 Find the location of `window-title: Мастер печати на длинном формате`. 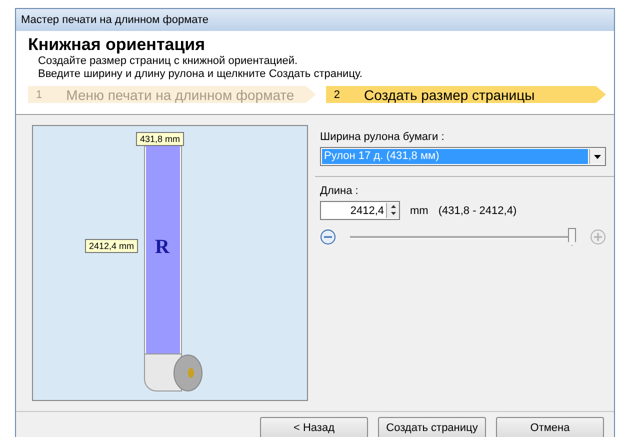

window-title: Мастер печати на длинном формате is located at coordinates (315, 20).